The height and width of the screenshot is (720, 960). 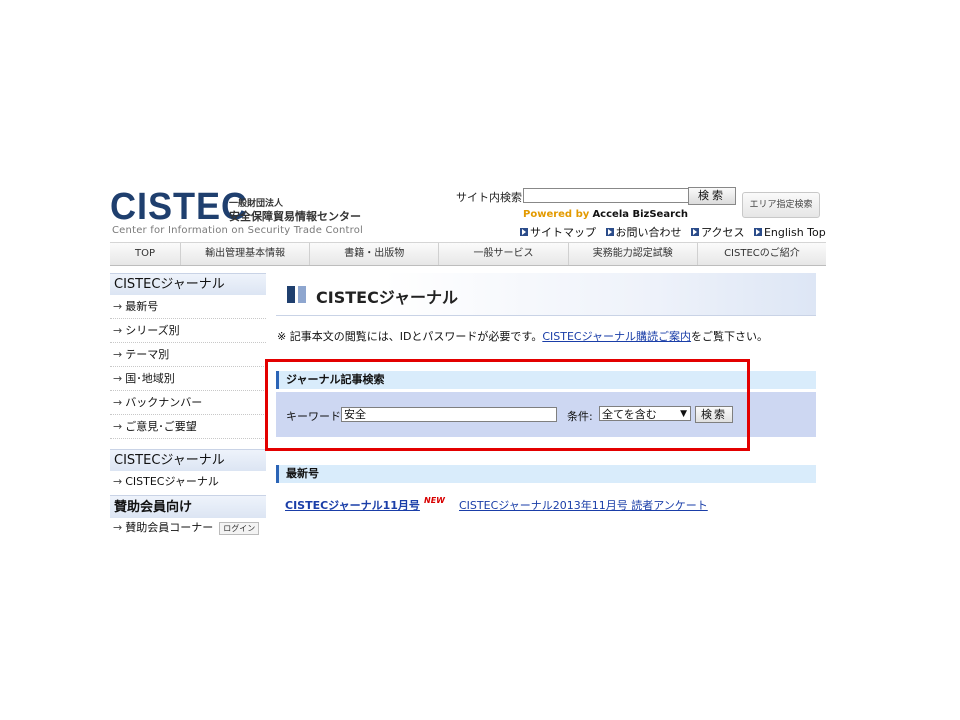 I want to click on sidebar-item-feedback: → ご意見･ご要望, so click(x=188, y=427).